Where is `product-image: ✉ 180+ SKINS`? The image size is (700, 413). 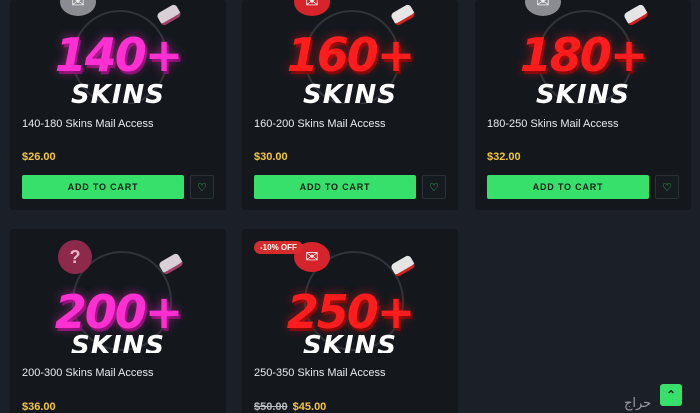 product-image: ✉ 180+ SKINS is located at coordinates (583, 52).